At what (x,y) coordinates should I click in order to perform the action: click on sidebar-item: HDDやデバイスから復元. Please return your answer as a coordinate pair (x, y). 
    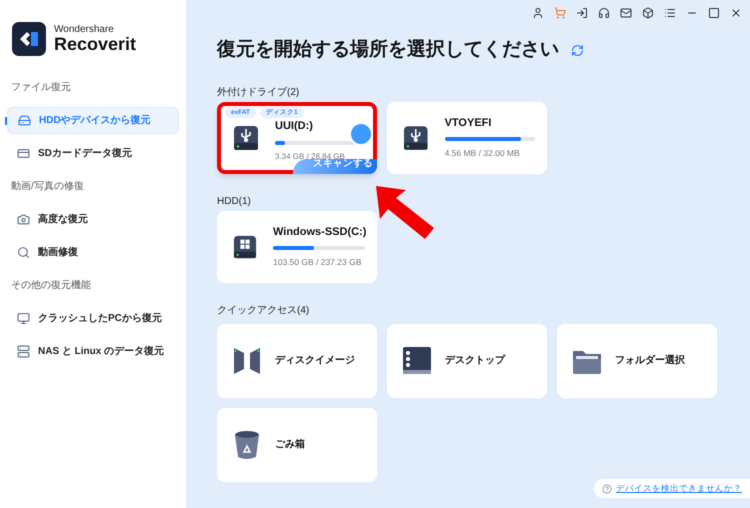
    Looking at the image, I should click on (93, 120).